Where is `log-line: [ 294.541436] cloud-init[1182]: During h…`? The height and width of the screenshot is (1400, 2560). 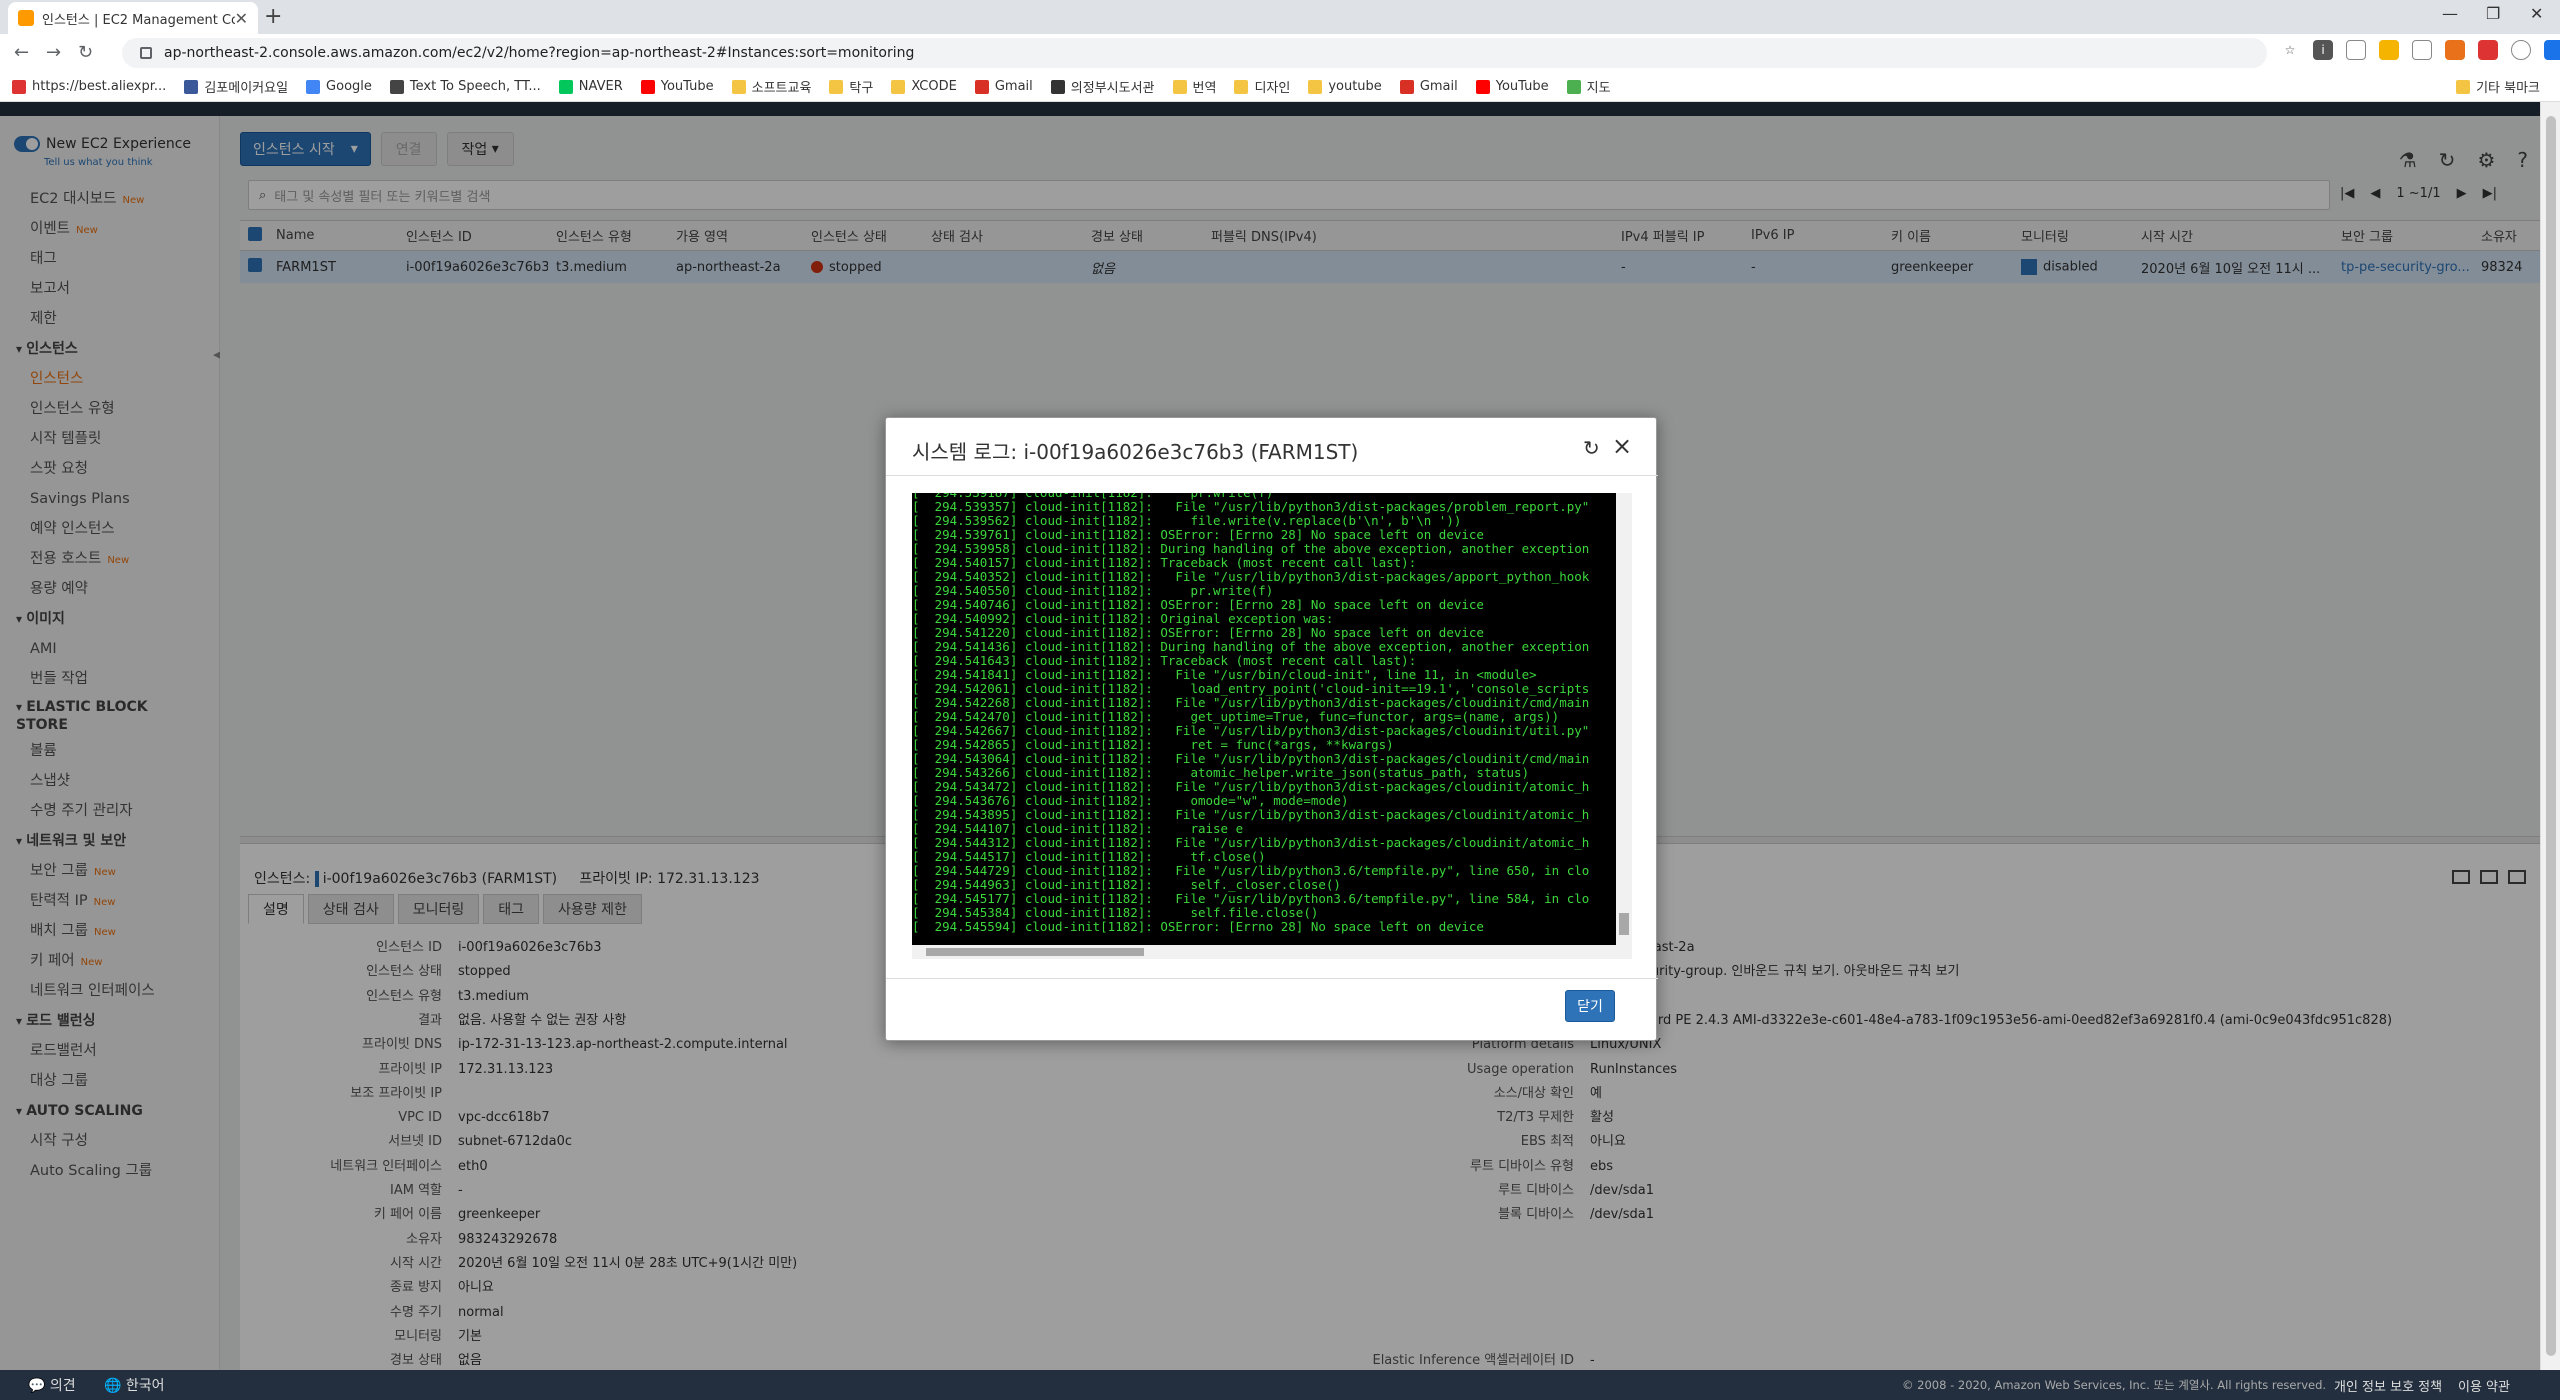 log-line: [ 294.541436] cloud-init[1182]: During h… is located at coordinates (1251, 646).